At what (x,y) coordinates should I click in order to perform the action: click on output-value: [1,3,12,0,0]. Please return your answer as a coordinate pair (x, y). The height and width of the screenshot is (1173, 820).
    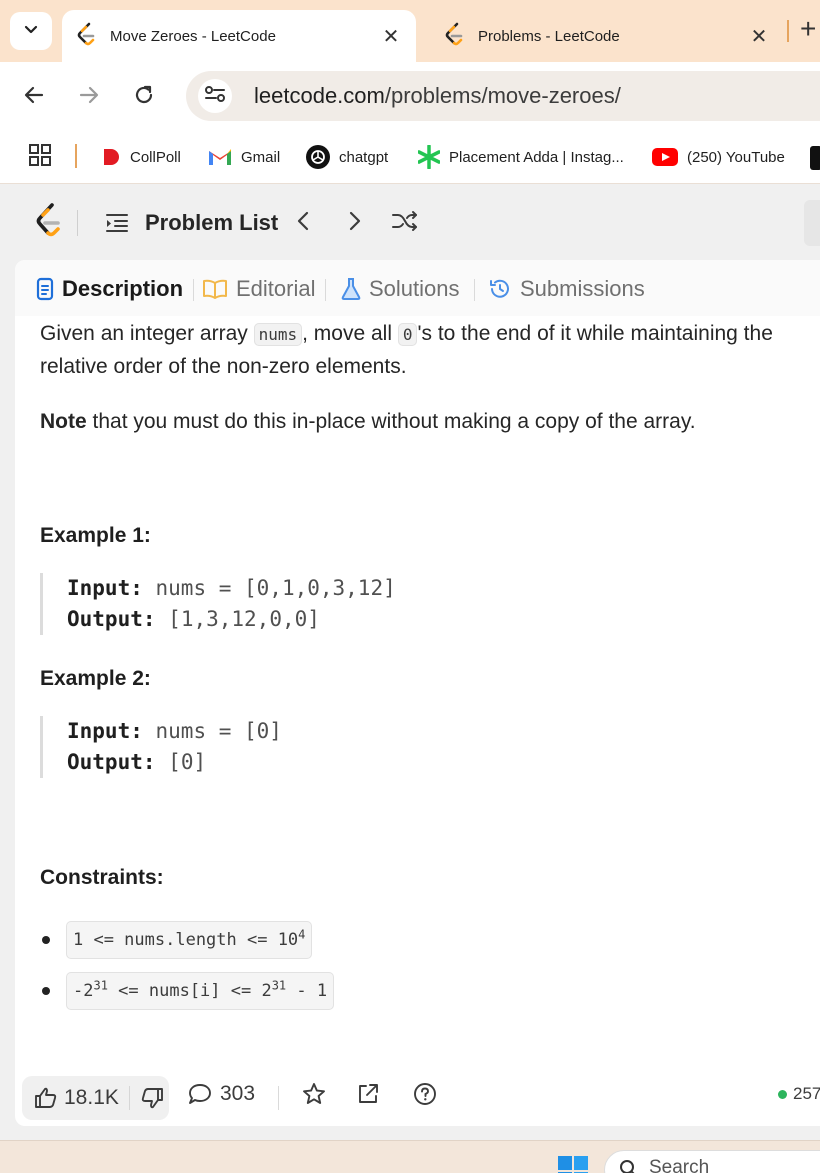
    Looking at the image, I should click on (244, 619).